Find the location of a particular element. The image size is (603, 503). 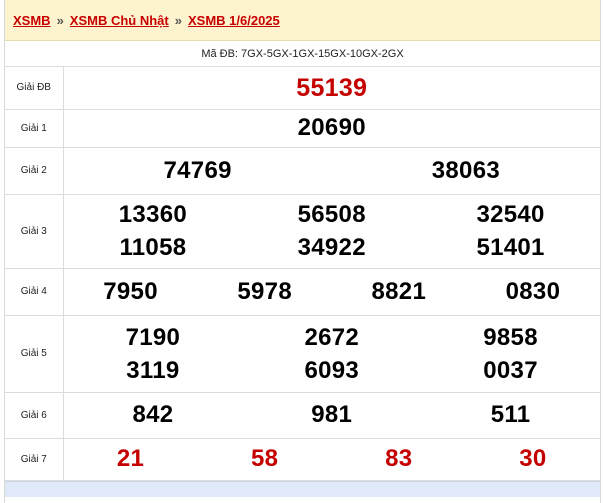

prize-row-db: Giải ĐB 55139 is located at coordinates (302, 88).